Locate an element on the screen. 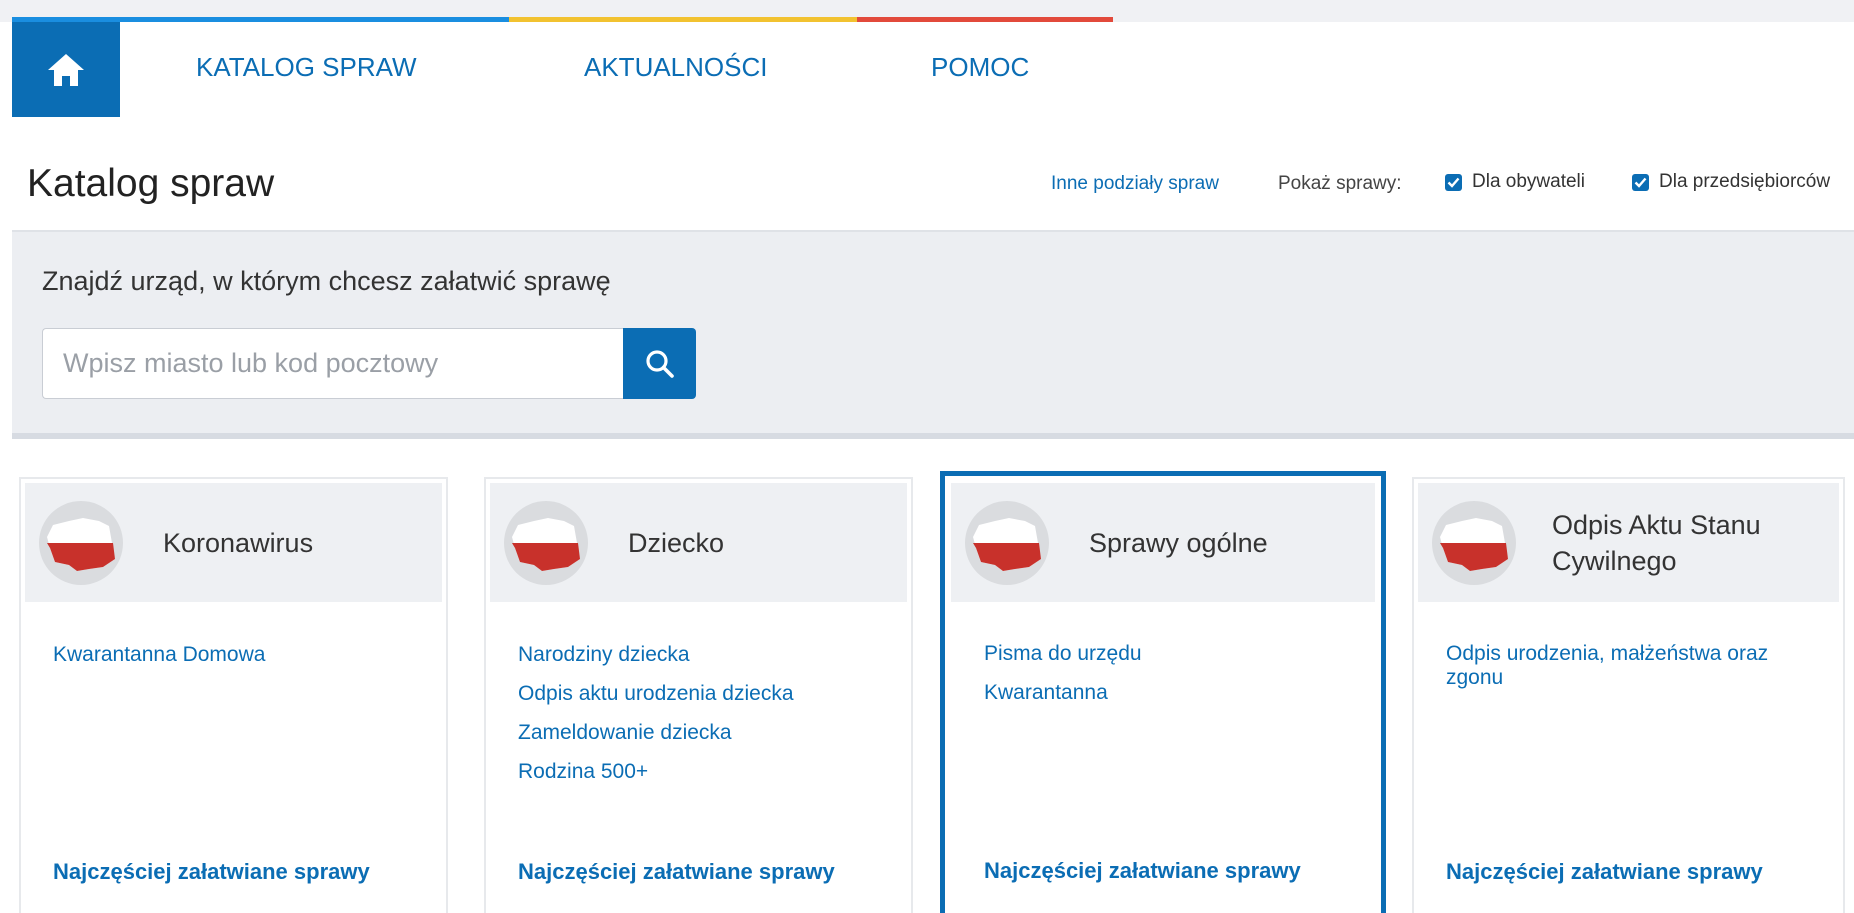  stripe-yellow is located at coordinates (683, 19).